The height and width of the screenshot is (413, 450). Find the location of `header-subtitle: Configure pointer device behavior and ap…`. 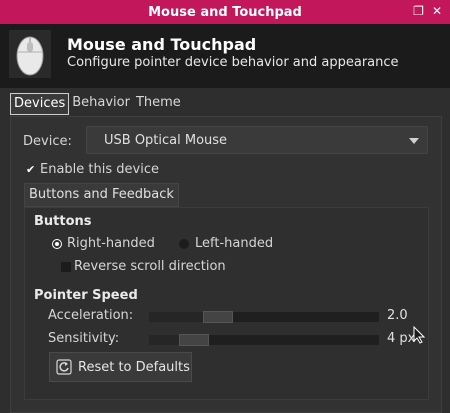

header-subtitle: Configure pointer device behavior and ap… is located at coordinates (233, 62).